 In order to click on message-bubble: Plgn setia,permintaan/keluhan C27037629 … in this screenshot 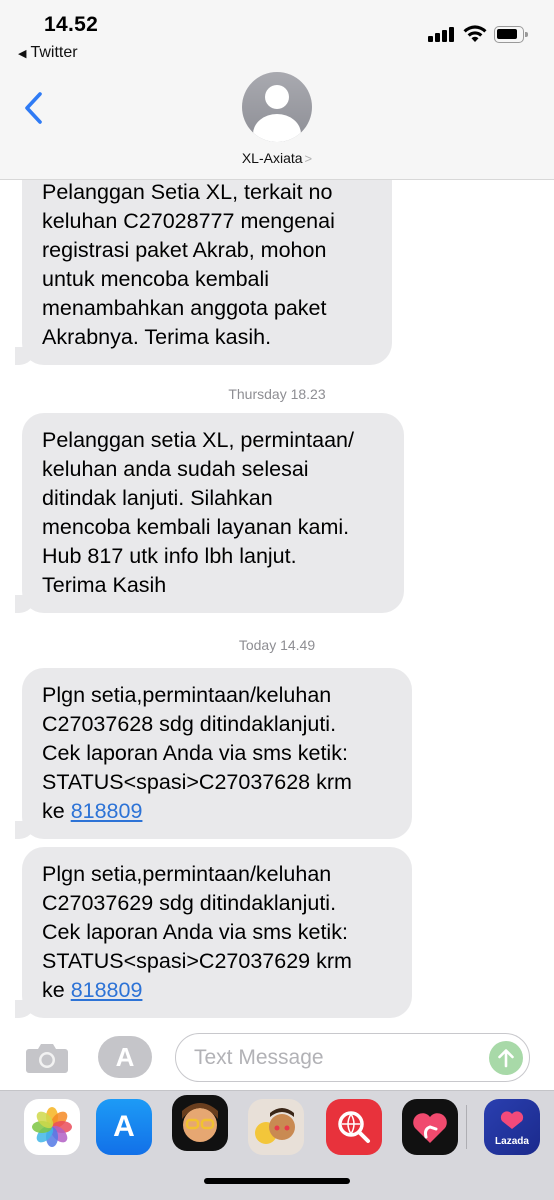, I will do `click(208, 932)`.